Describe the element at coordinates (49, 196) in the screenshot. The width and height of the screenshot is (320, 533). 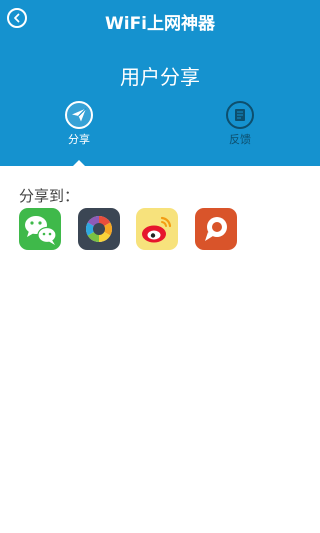
I see `share-to-label: 分享到：` at that location.